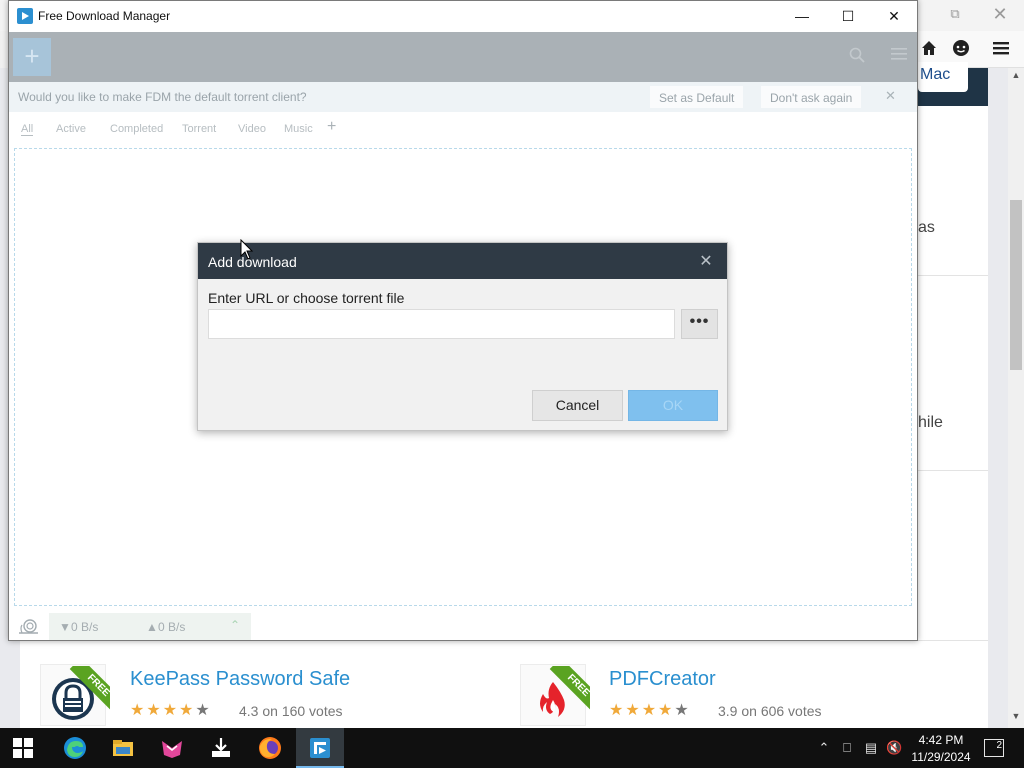 The image size is (1024, 768). What do you see at coordinates (892, 96) in the screenshot?
I see `close-banner-icon: ✕` at bounding box center [892, 96].